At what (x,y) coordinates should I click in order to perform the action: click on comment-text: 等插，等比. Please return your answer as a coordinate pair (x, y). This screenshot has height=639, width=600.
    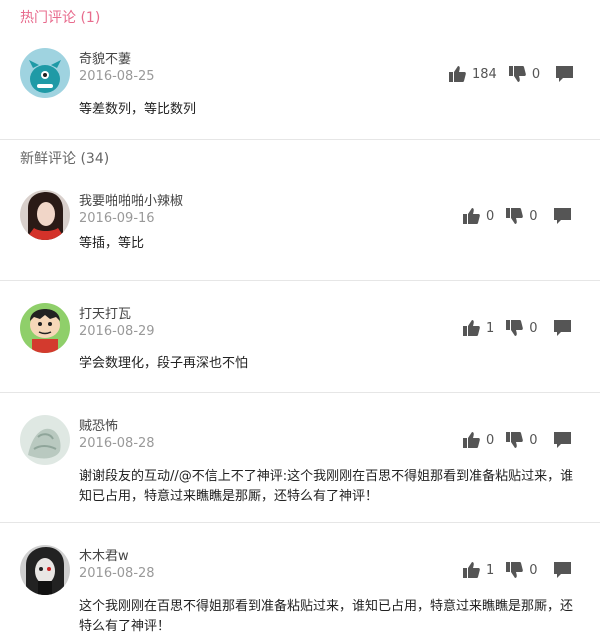
    Looking at the image, I should click on (112, 243).